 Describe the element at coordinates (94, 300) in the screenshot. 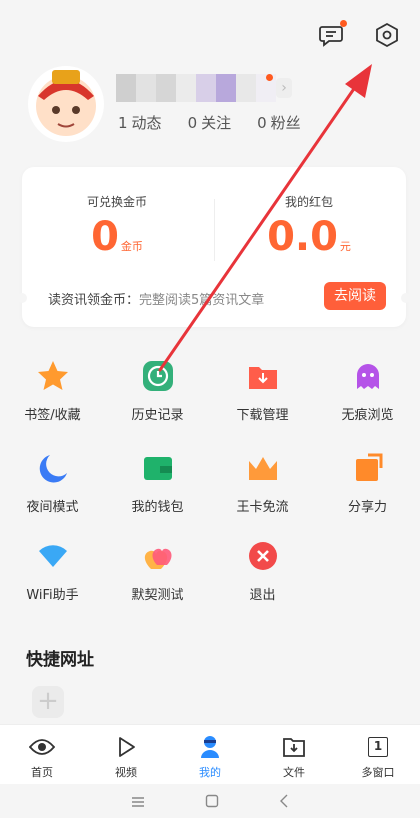

I see `read-task-title: 读资讯领金币：` at that location.